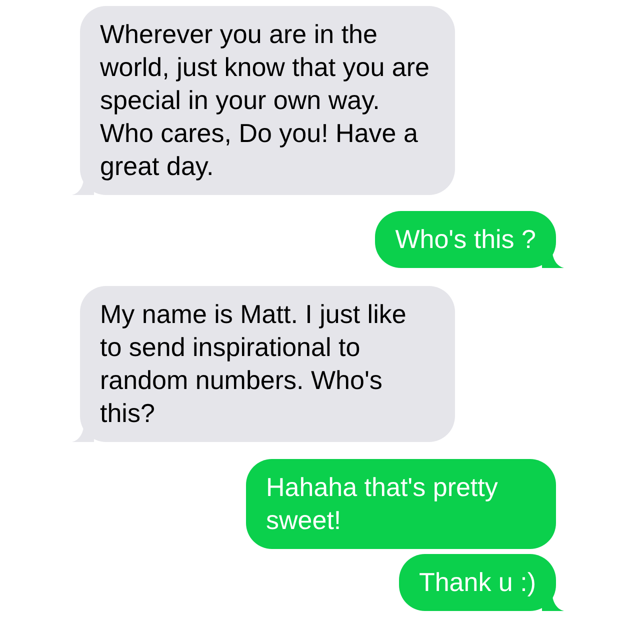  Describe the element at coordinates (477, 582) in the screenshot. I see `message-bubble: Thank u :)` at that location.